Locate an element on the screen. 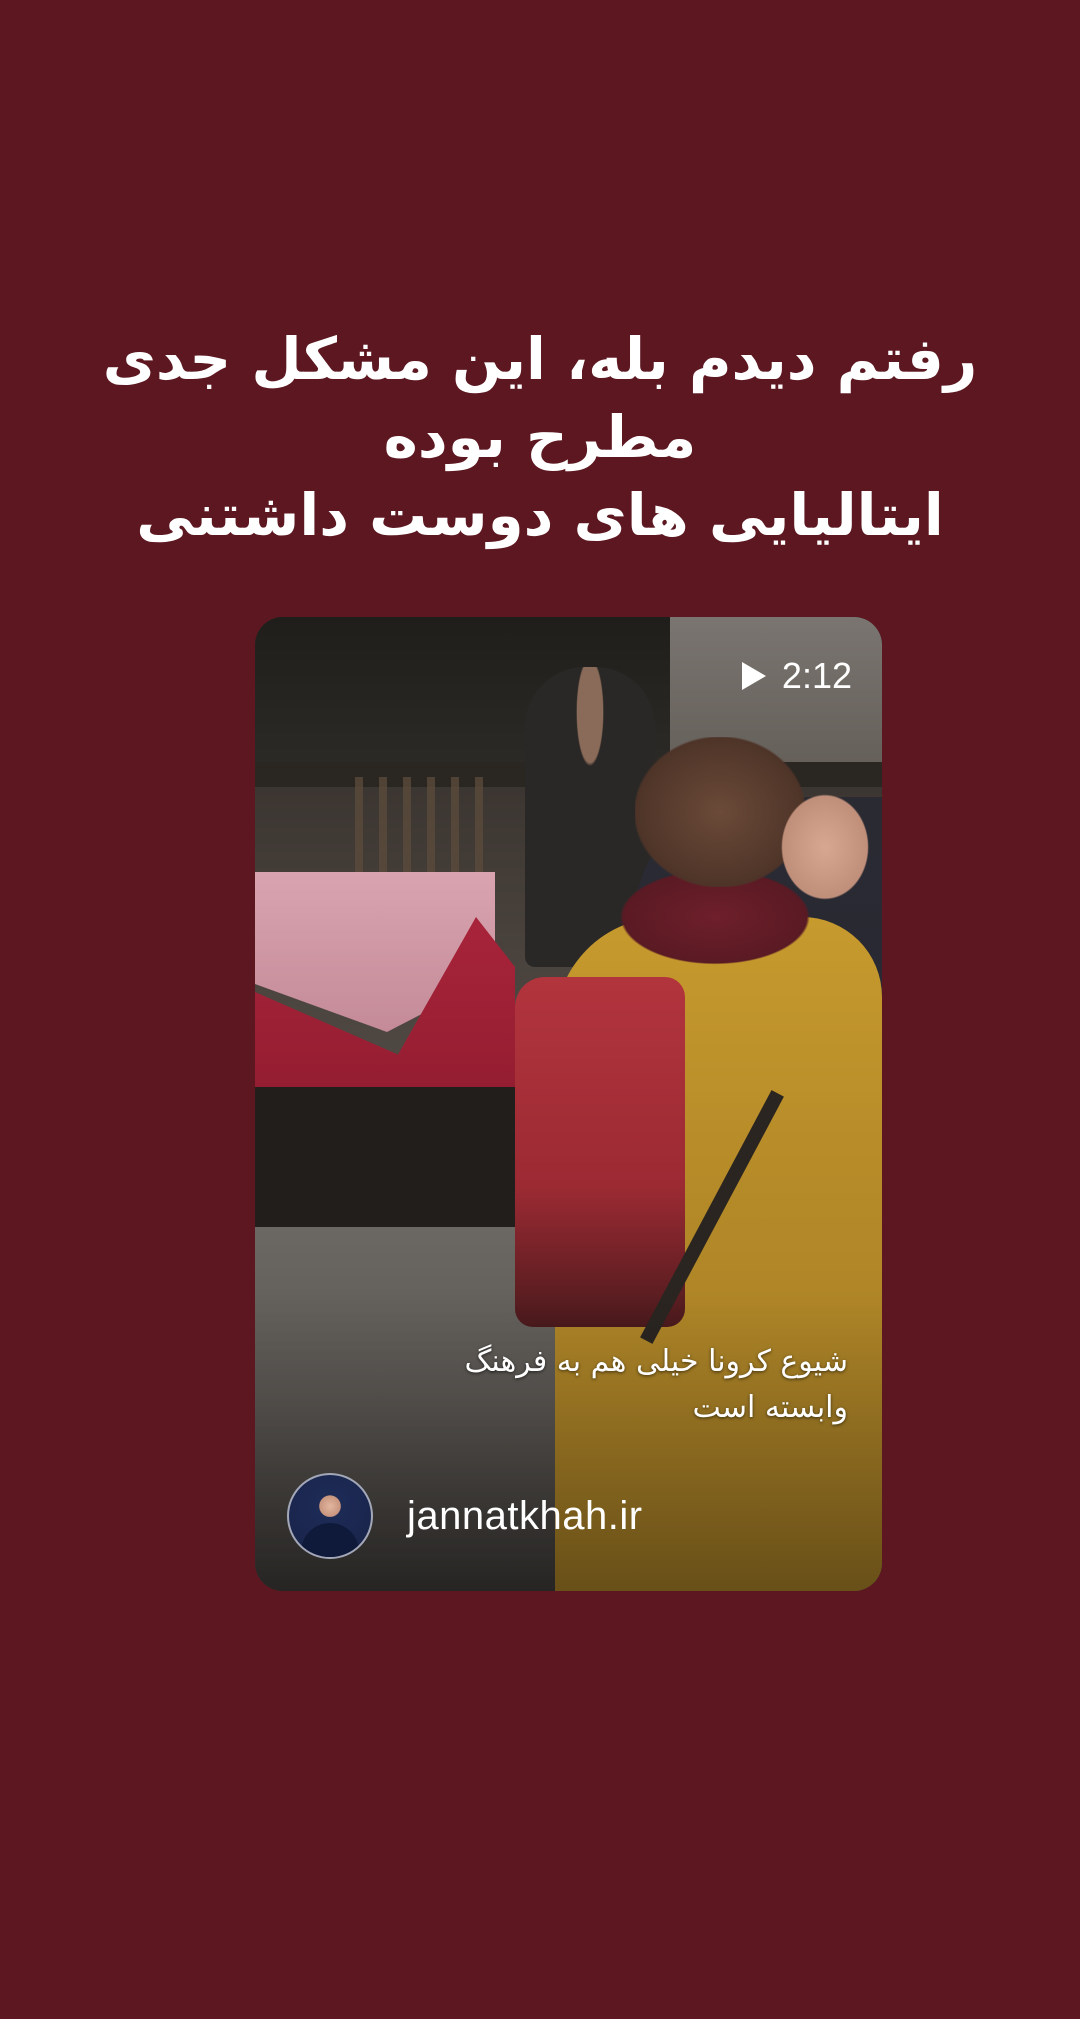  video-caption: شیوع کرونا خیلی هم به فرهنگ وابسته است is located at coordinates (588, 1385).